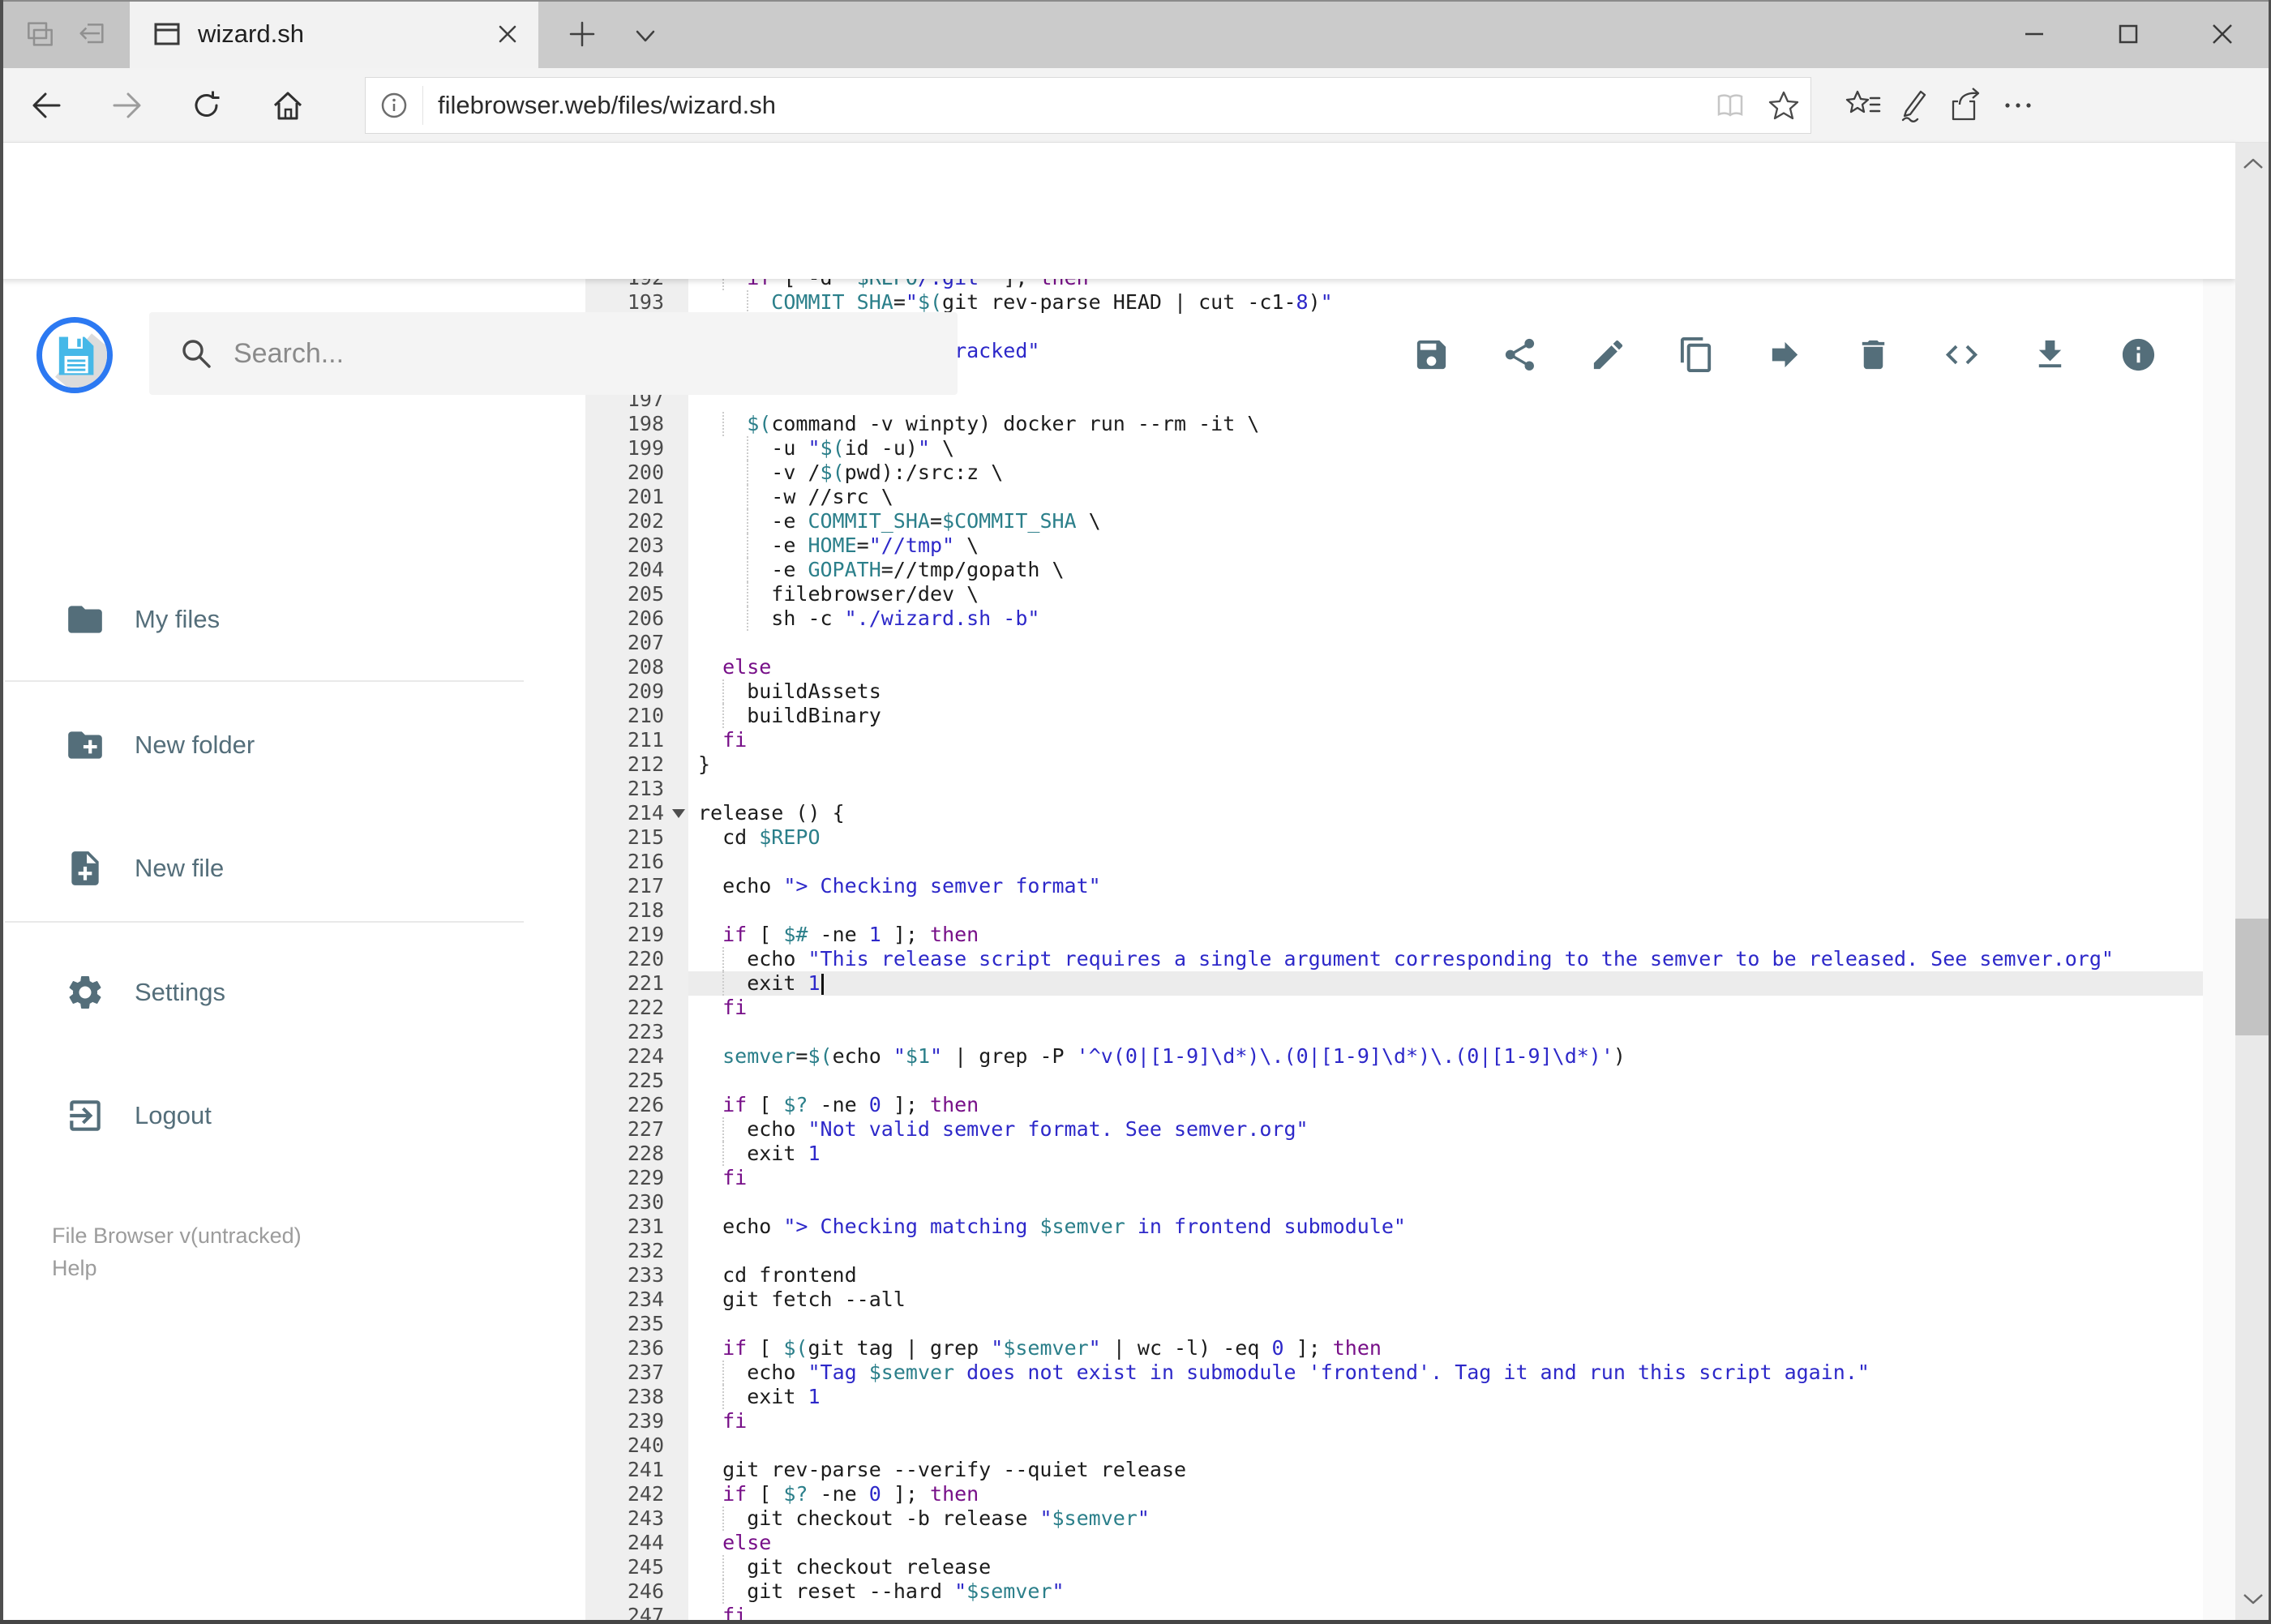  Describe the element at coordinates (1965, 105) in the screenshot. I see `share-icon-browser` at that location.